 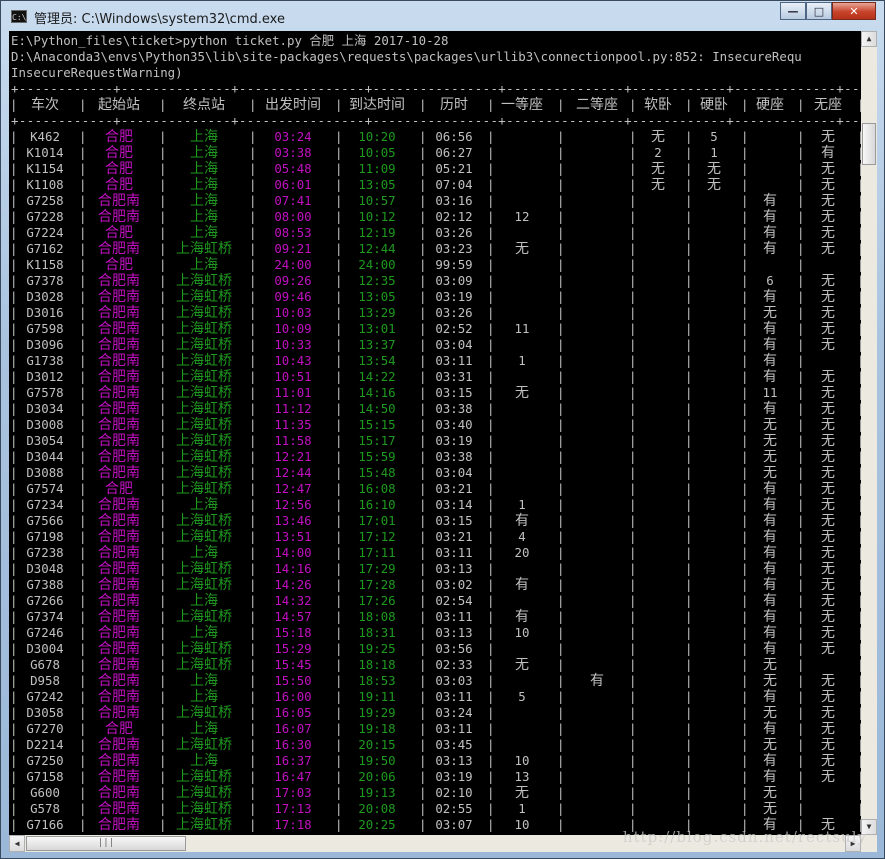 I want to click on departure-time: 11:35, so click(x=293, y=424).